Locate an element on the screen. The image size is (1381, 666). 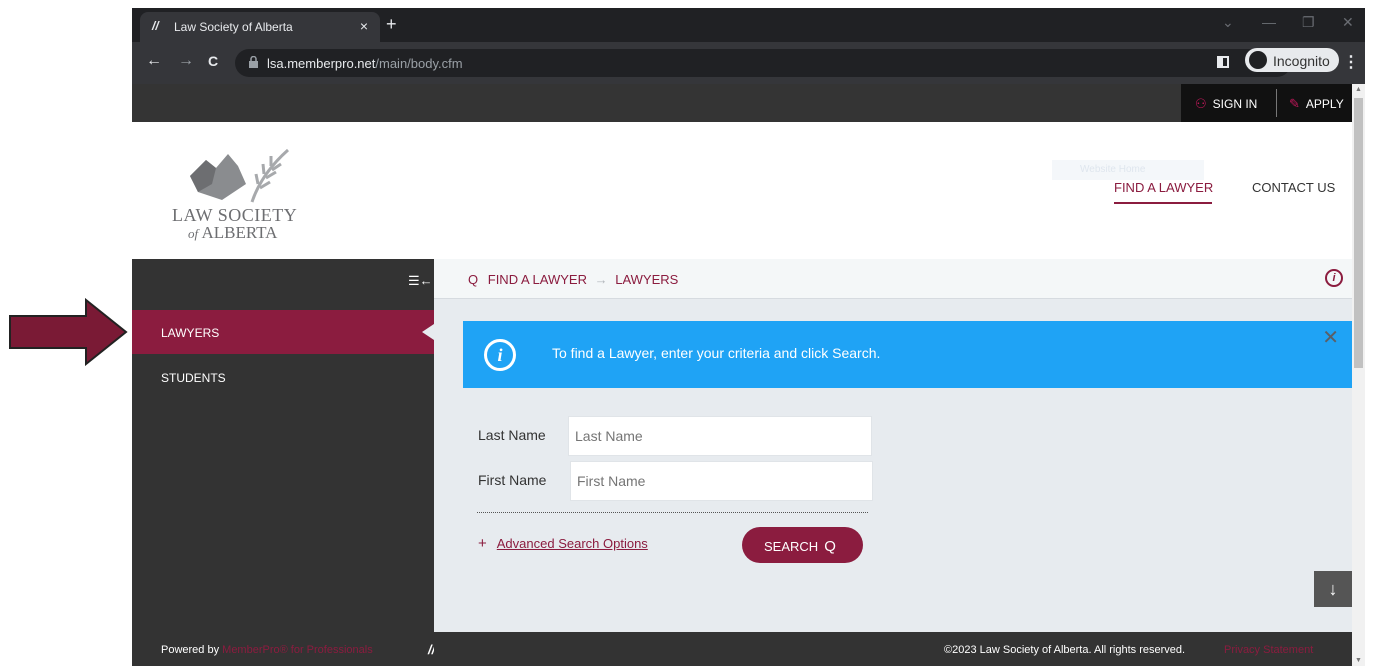
form-divider is located at coordinates (672, 512).